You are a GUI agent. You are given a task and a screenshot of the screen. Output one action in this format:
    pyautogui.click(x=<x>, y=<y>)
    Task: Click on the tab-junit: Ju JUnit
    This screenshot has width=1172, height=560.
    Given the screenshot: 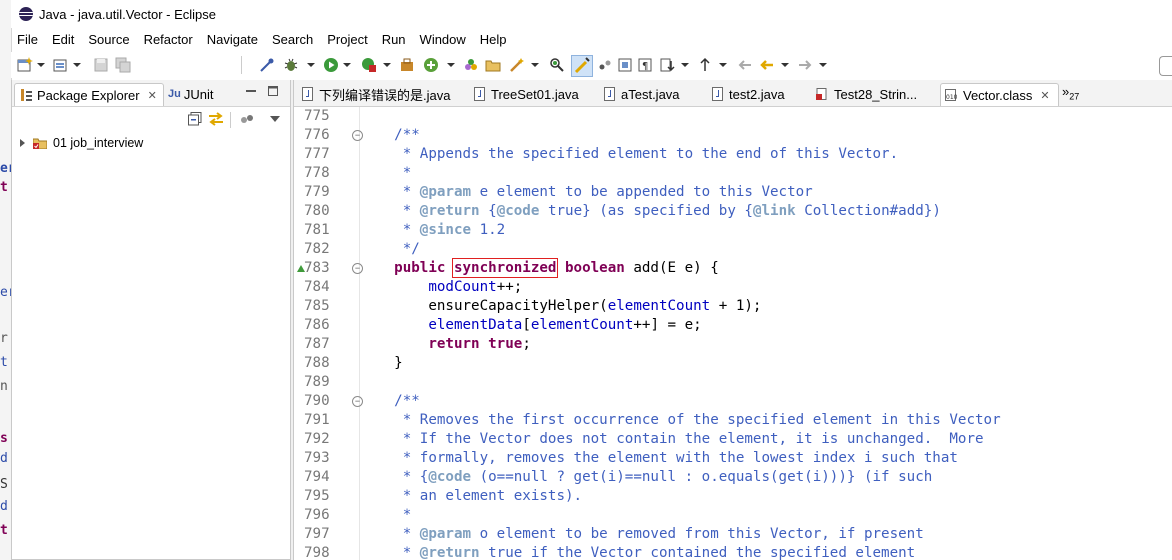 What is the action you would take?
    pyautogui.click(x=190, y=94)
    